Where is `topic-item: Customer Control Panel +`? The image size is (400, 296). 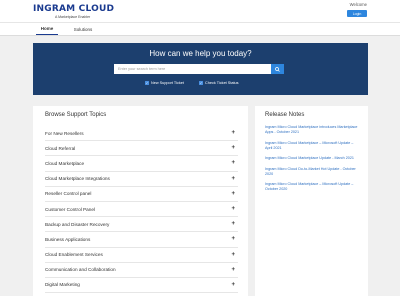 topic-item: Customer Control Panel + is located at coordinates (141, 210).